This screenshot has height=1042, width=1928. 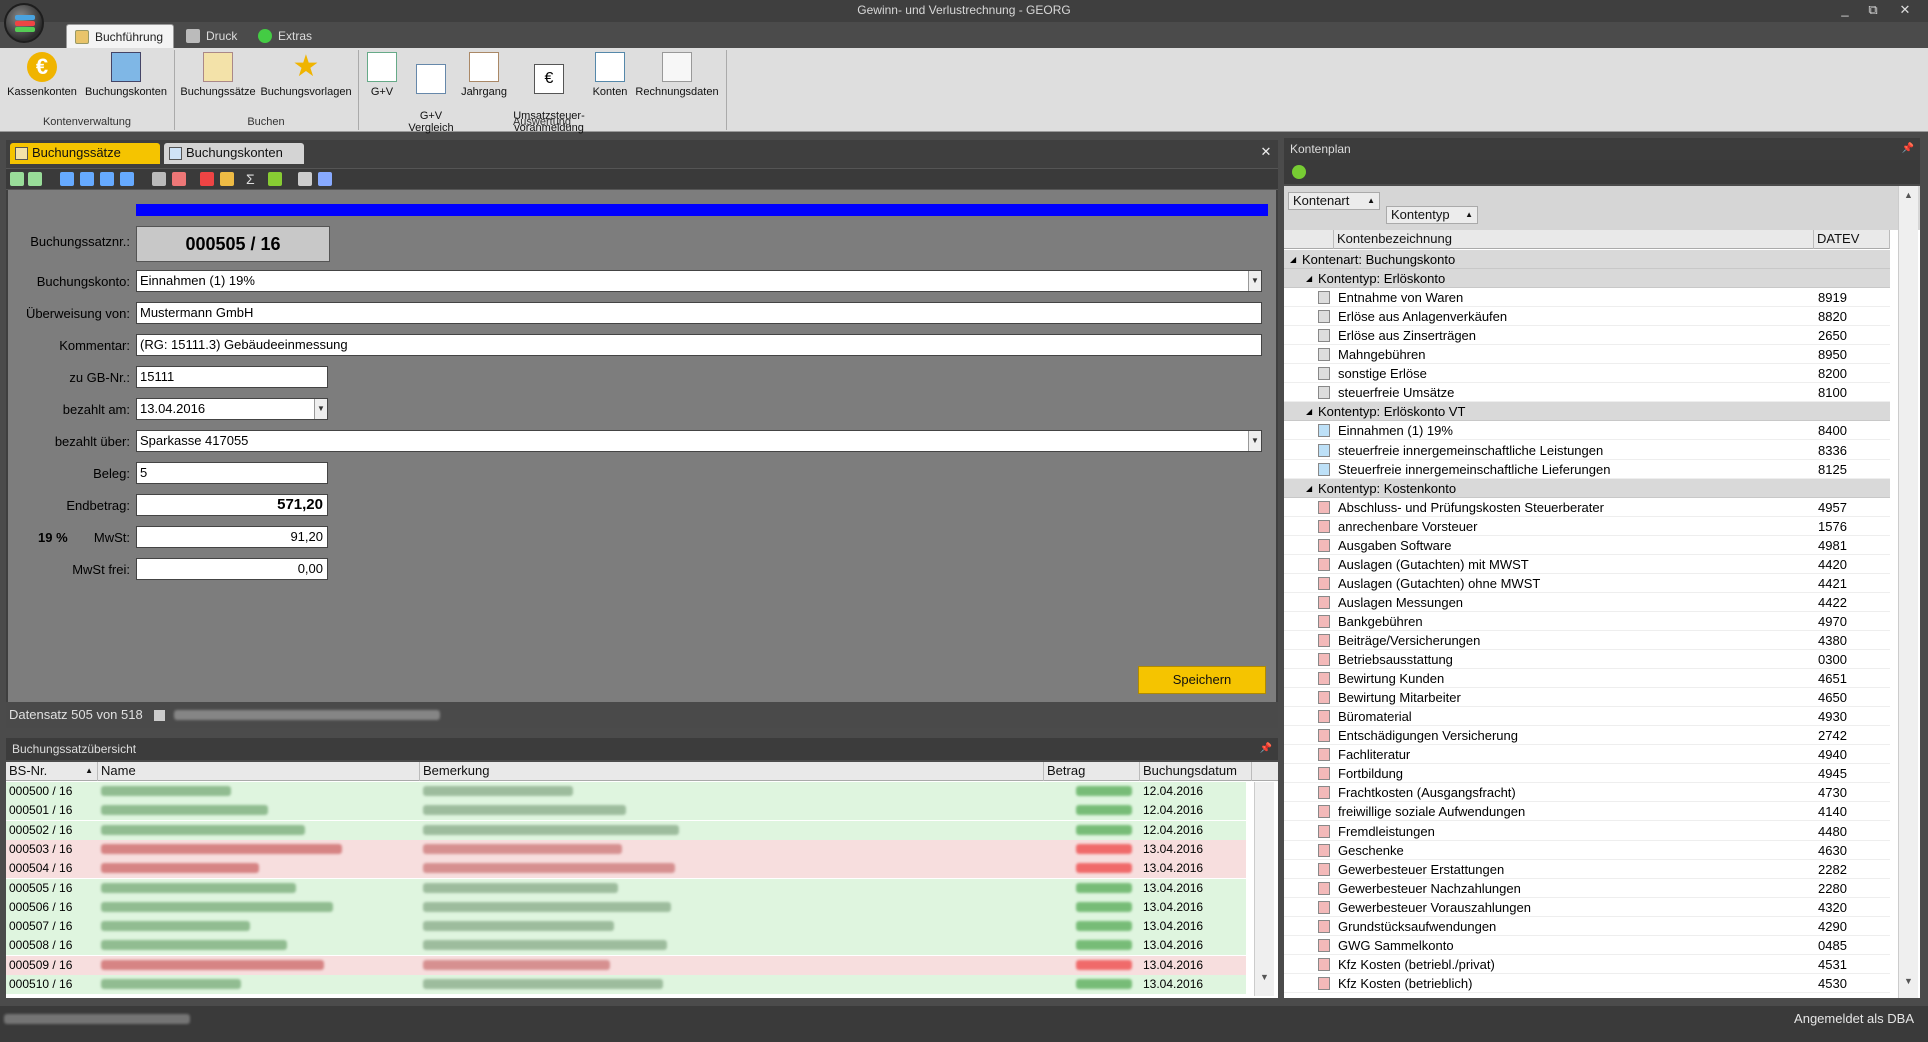 What do you see at coordinates (1587, 679) in the screenshot?
I see `list-item: Bewirtung Kunden 4651` at bounding box center [1587, 679].